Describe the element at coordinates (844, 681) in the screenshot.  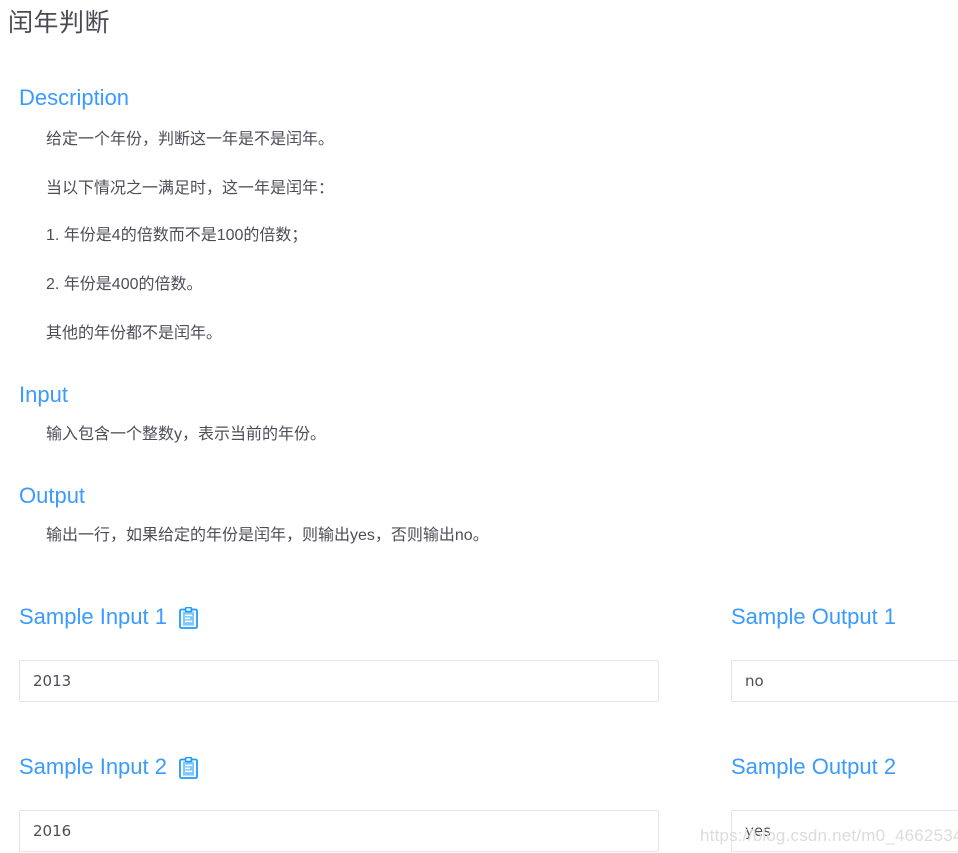
I see `sample-output-1-box: no` at that location.